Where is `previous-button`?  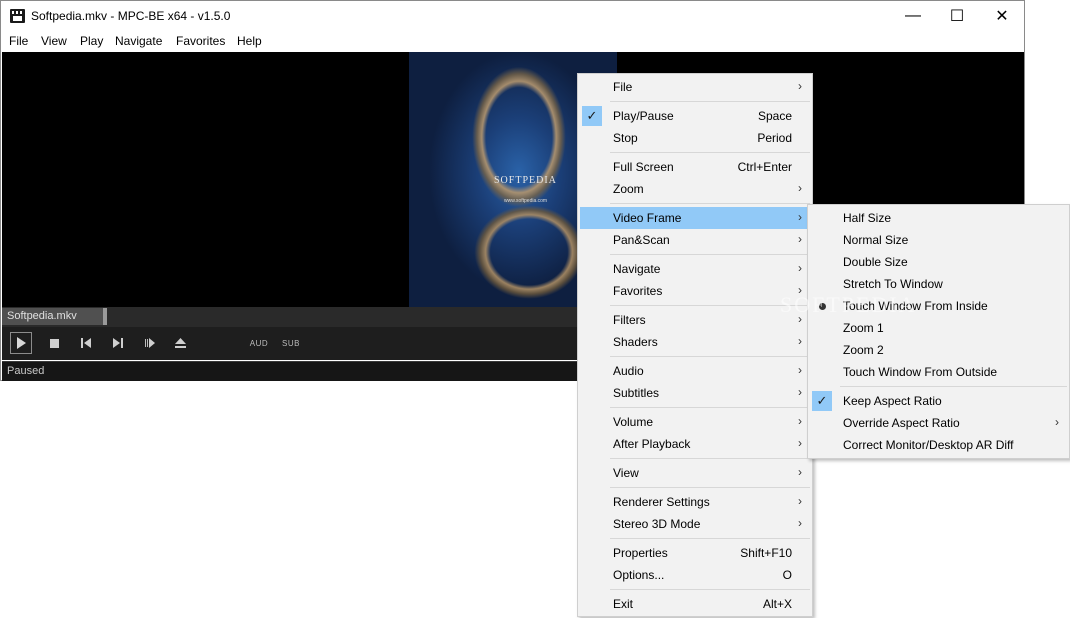 previous-button is located at coordinates (86, 343).